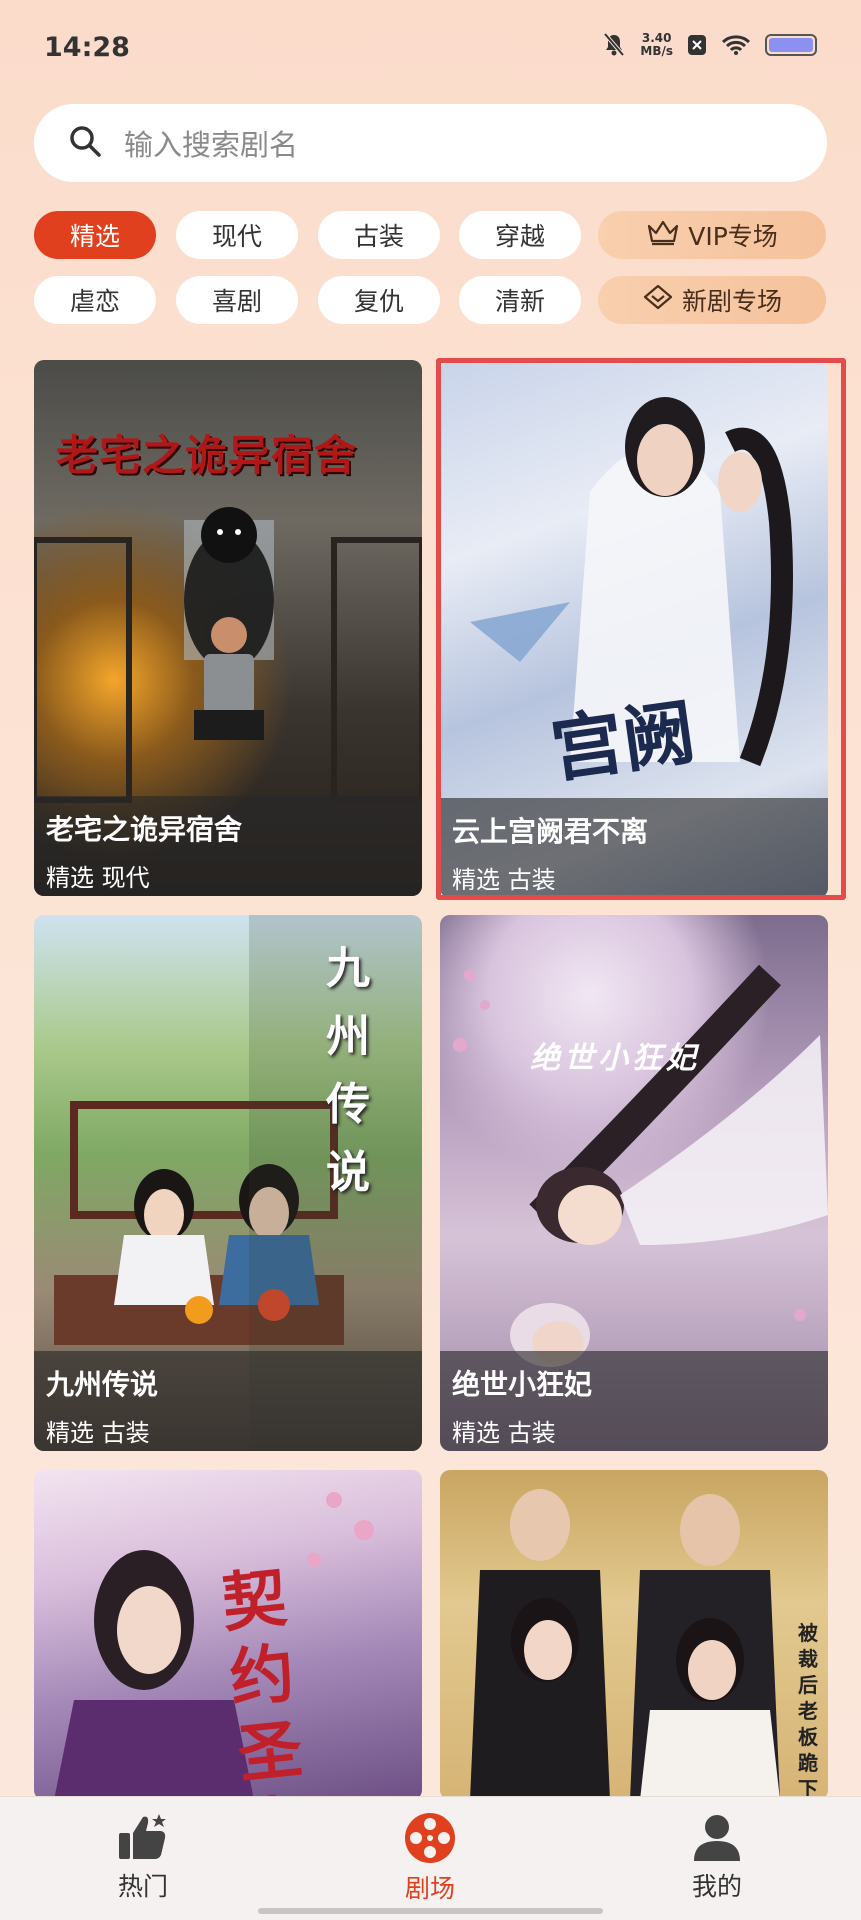 The width and height of the screenshot is (861, 1920). I want to click on film-reel-icon, so click(430, 1838).